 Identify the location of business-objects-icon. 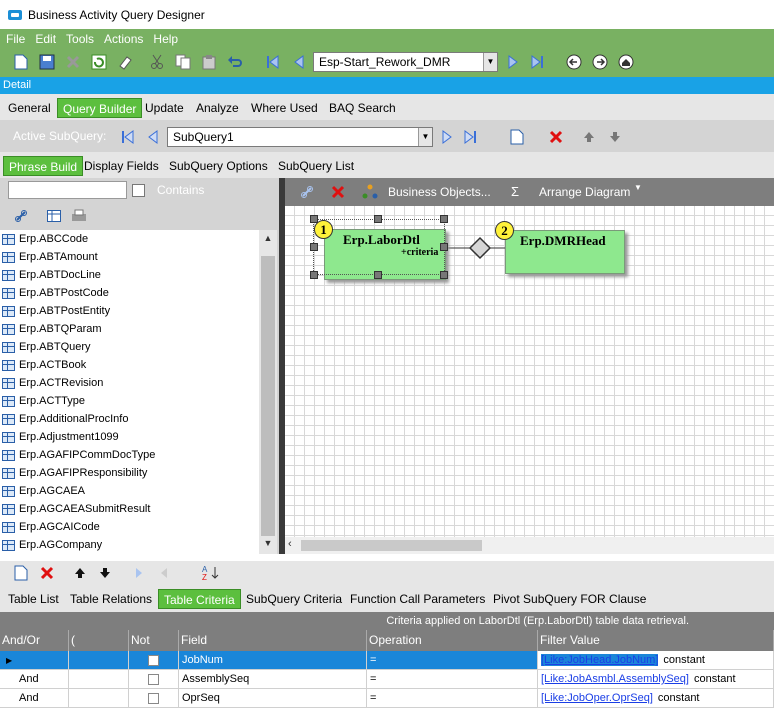
(370, 192).